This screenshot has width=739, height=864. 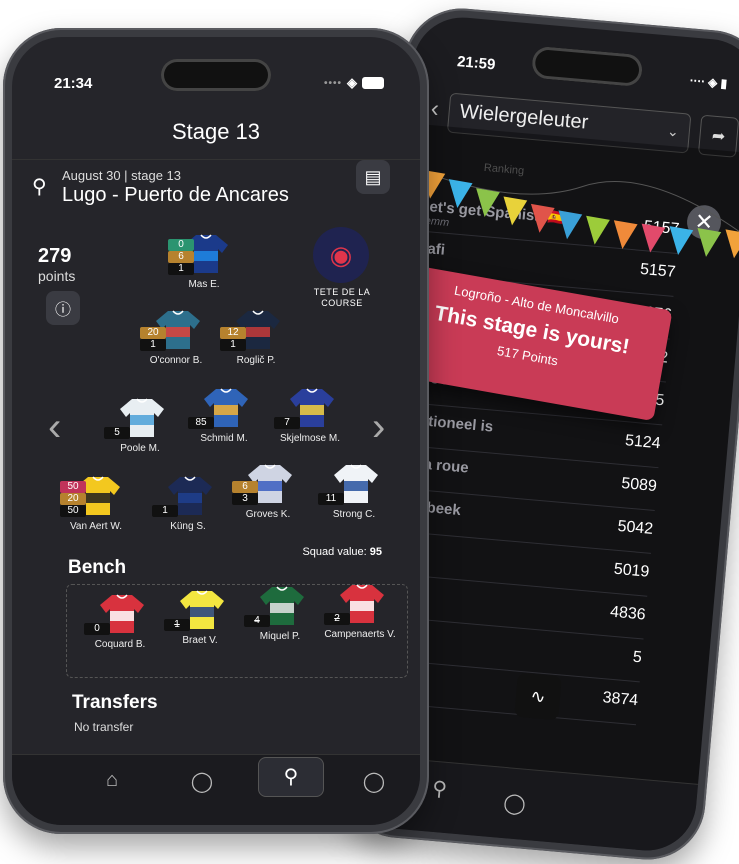 I want to click on status-icons: •••• ◈, so click(x=354, y=83).